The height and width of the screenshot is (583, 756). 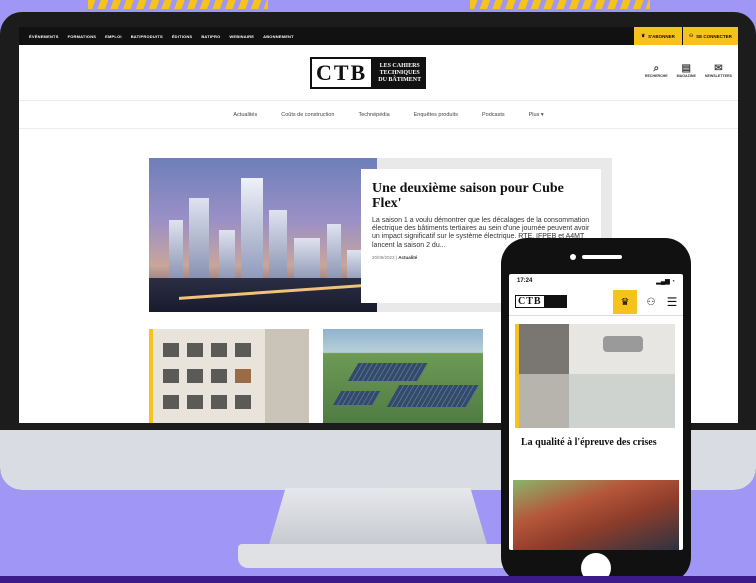 What do you see at coordinates (113, 36) in the screenshot?
I see `topnav-item: EMPLOI` at bounding box center [113, 36].